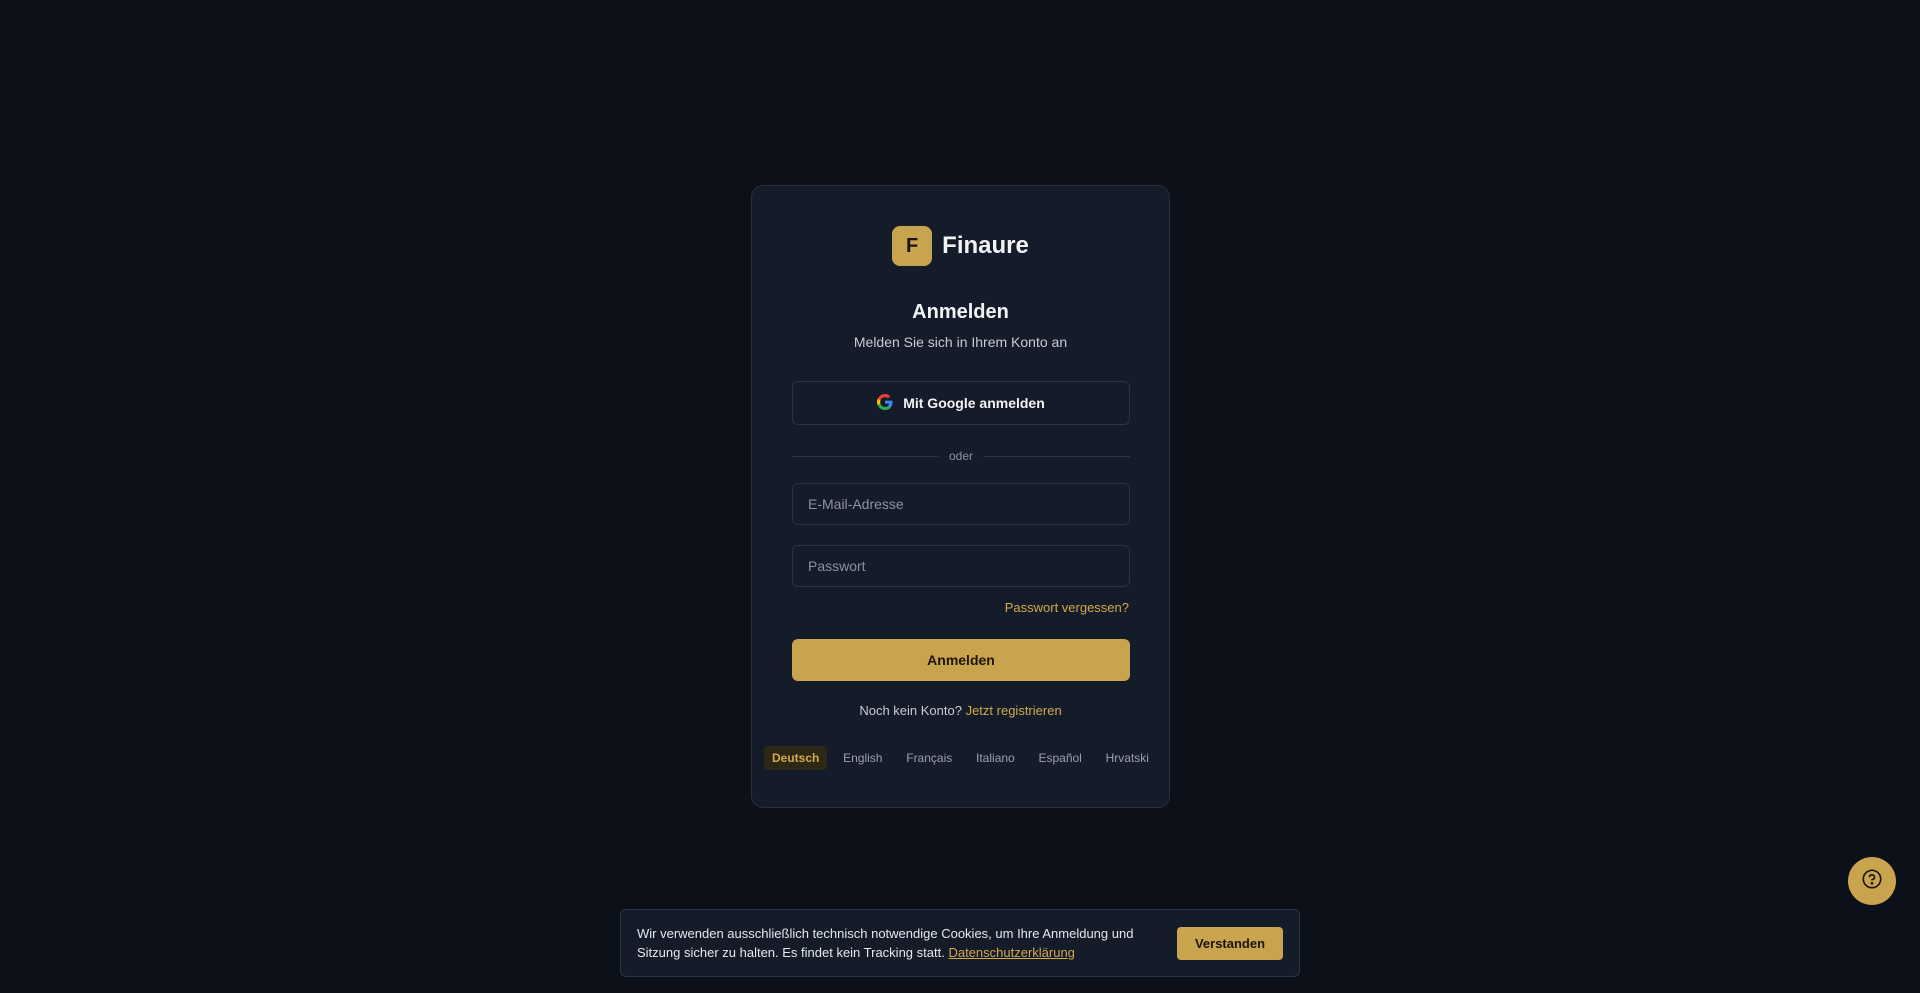  I want to click on divider-line-left, so click(865, 456).